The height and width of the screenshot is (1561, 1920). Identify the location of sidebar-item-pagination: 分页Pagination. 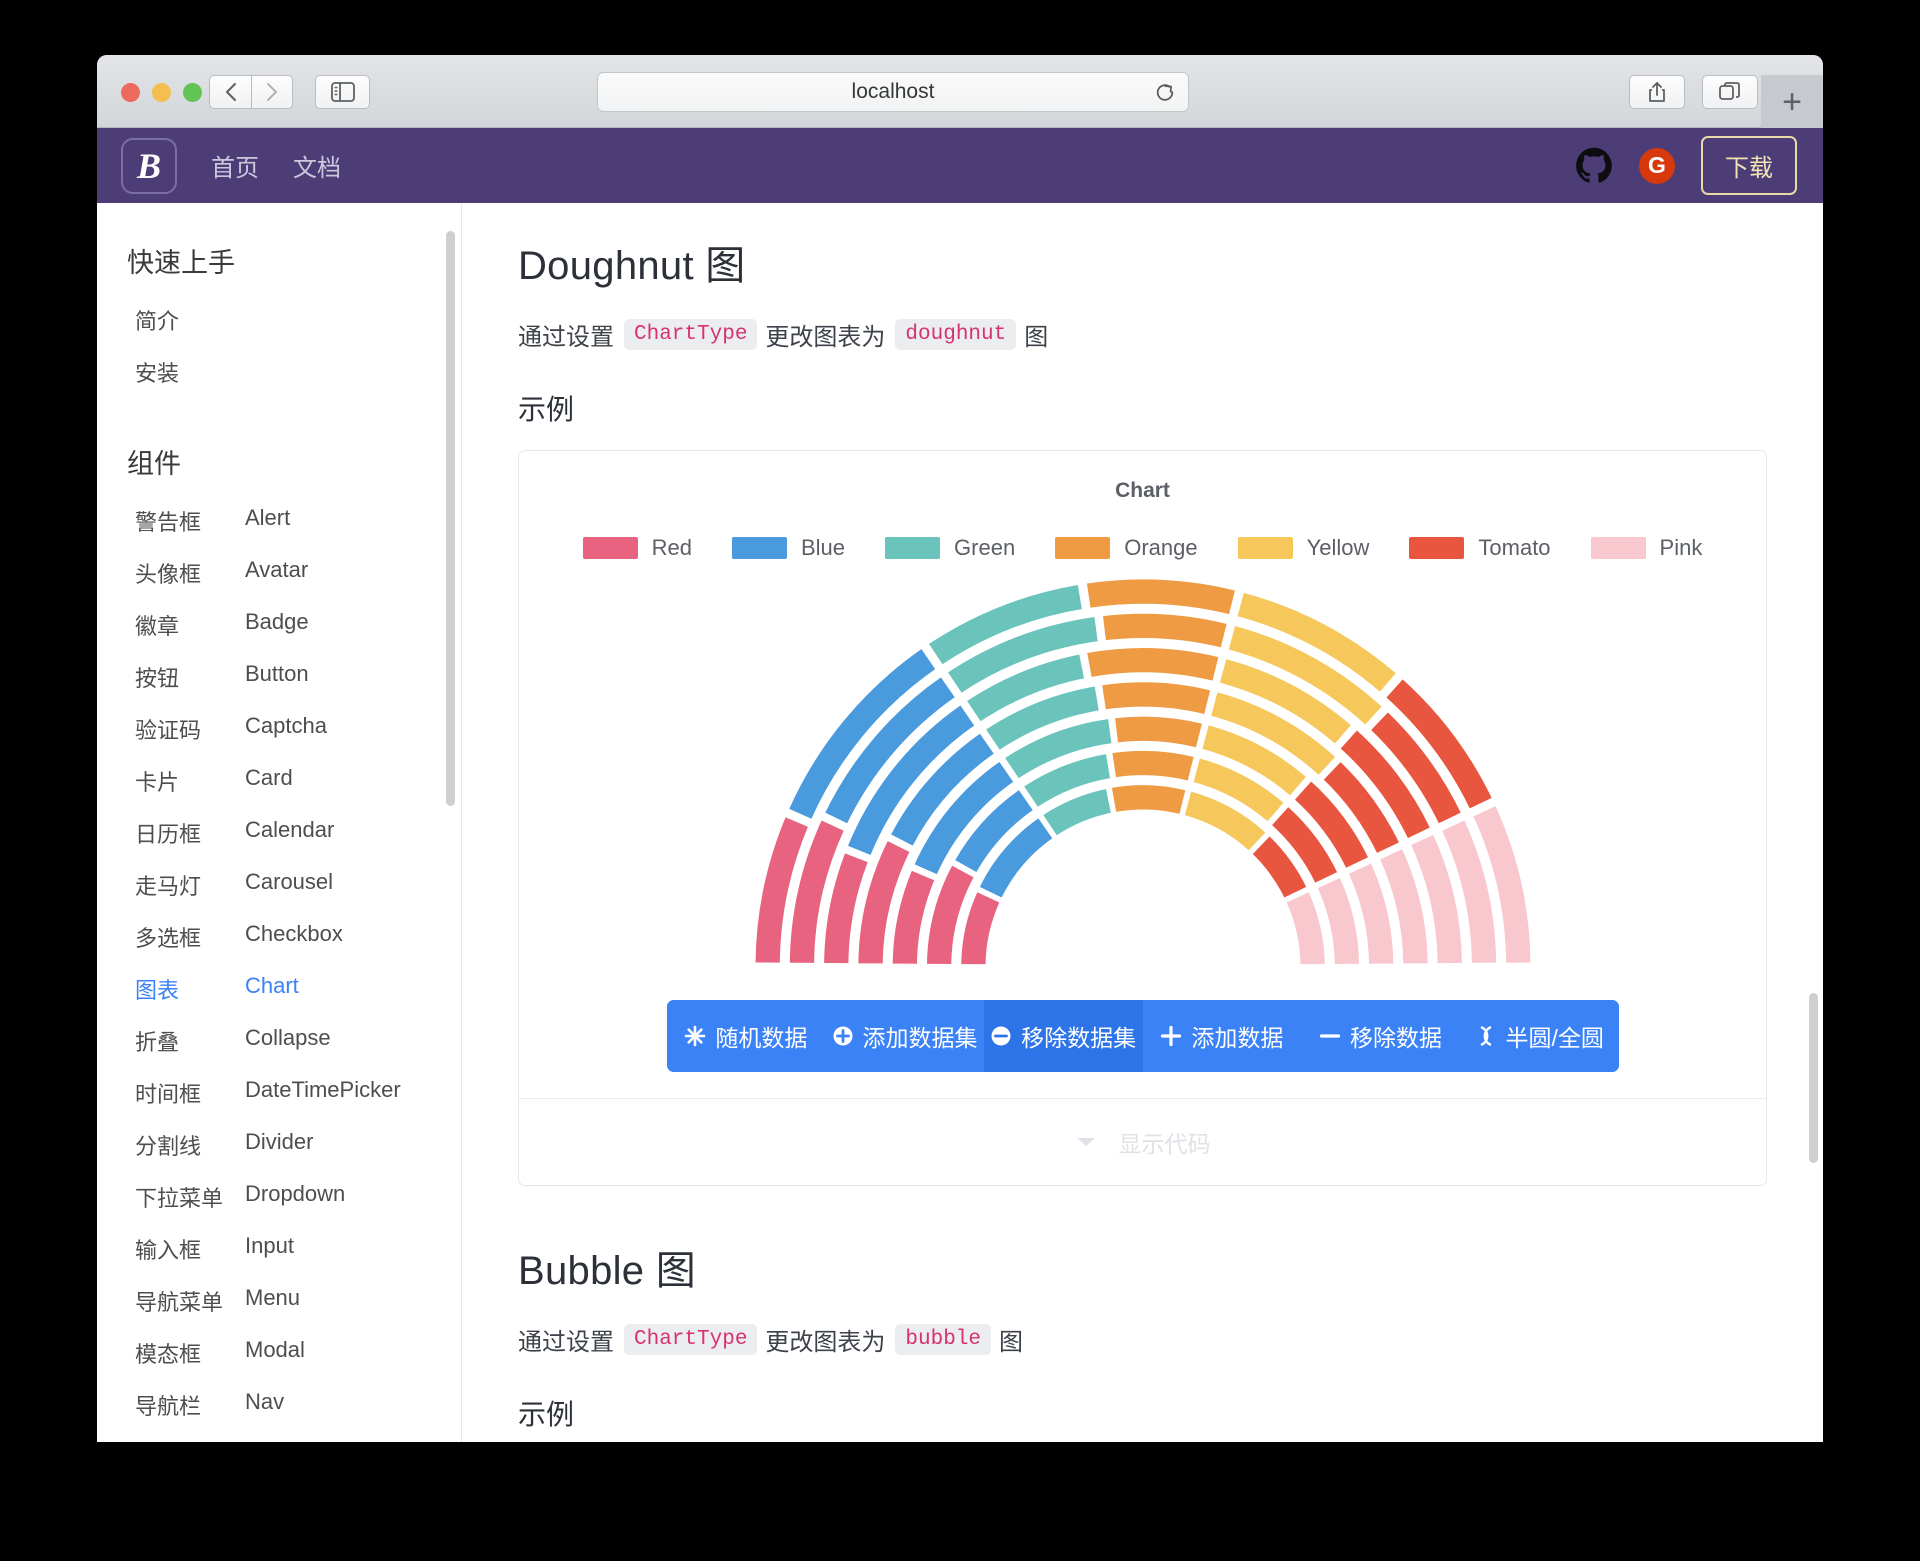
(279, 1436).